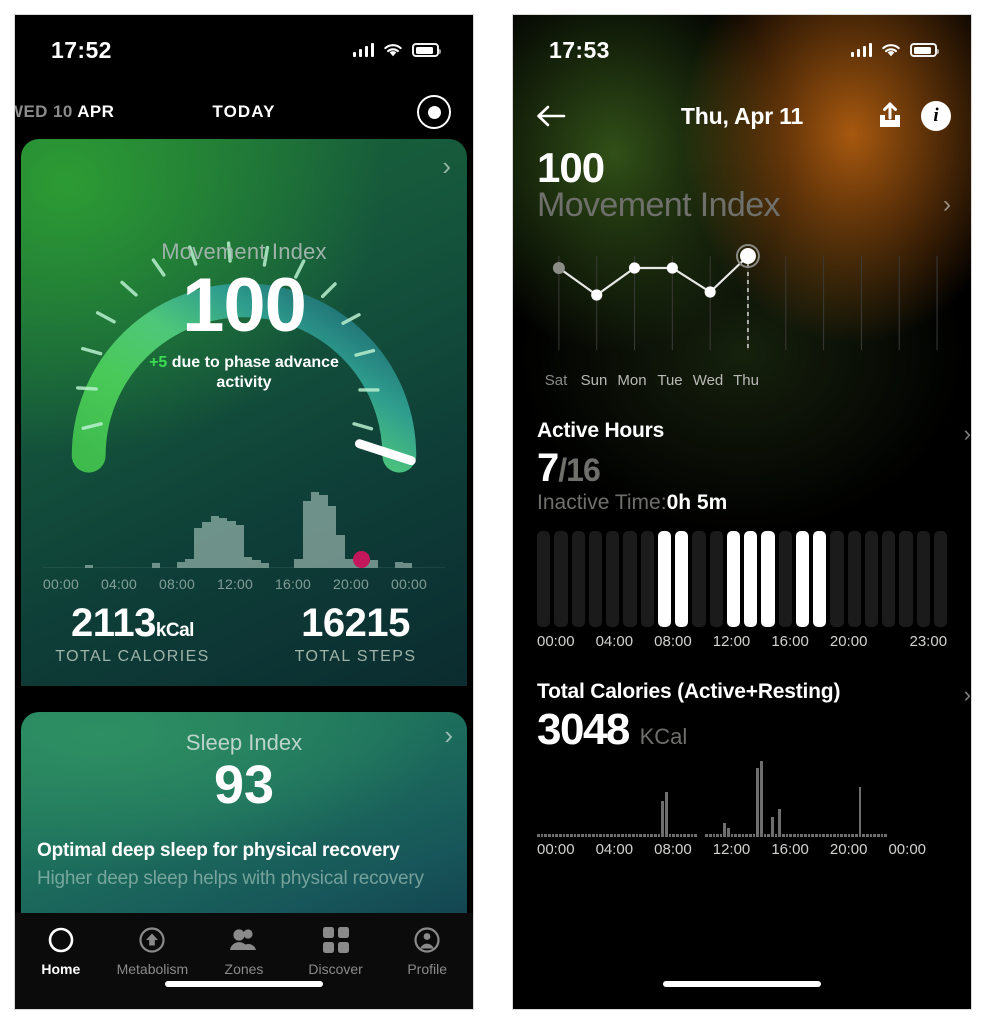 Image resolution: width=985 pixels, height=1024 pixels. I want to click on battery-icon, so click(924, 50).